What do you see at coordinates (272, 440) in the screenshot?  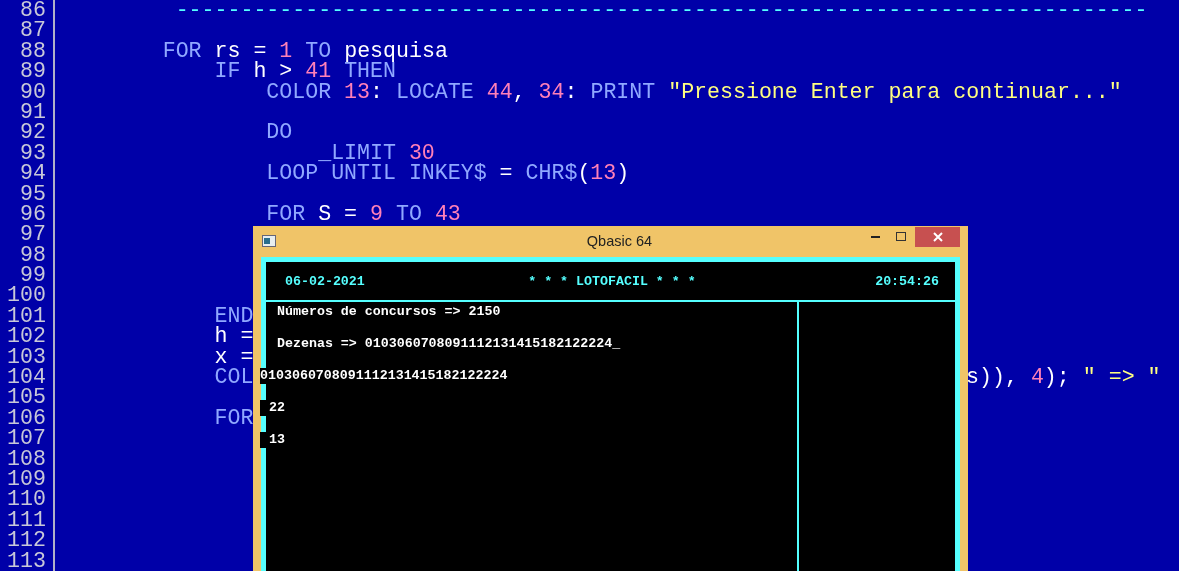 I see `console-output: 13` at bounding box center [272, 440].